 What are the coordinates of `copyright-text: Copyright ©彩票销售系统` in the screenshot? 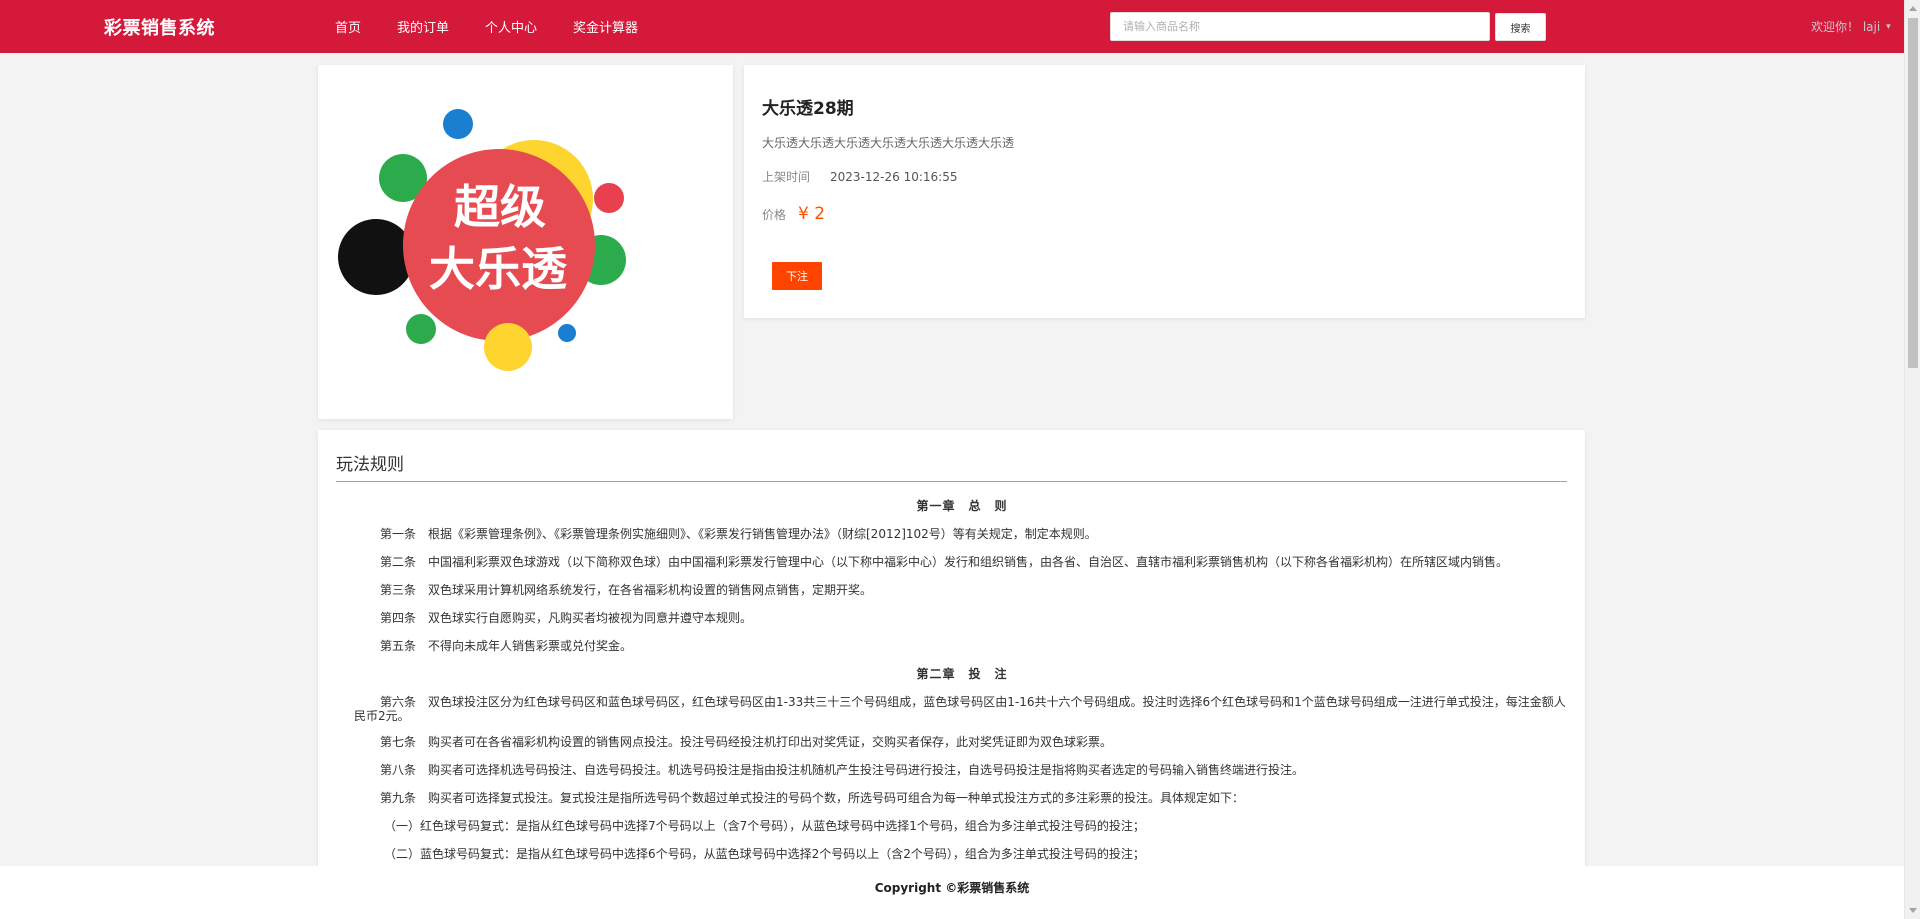 It's located at (952, 888).